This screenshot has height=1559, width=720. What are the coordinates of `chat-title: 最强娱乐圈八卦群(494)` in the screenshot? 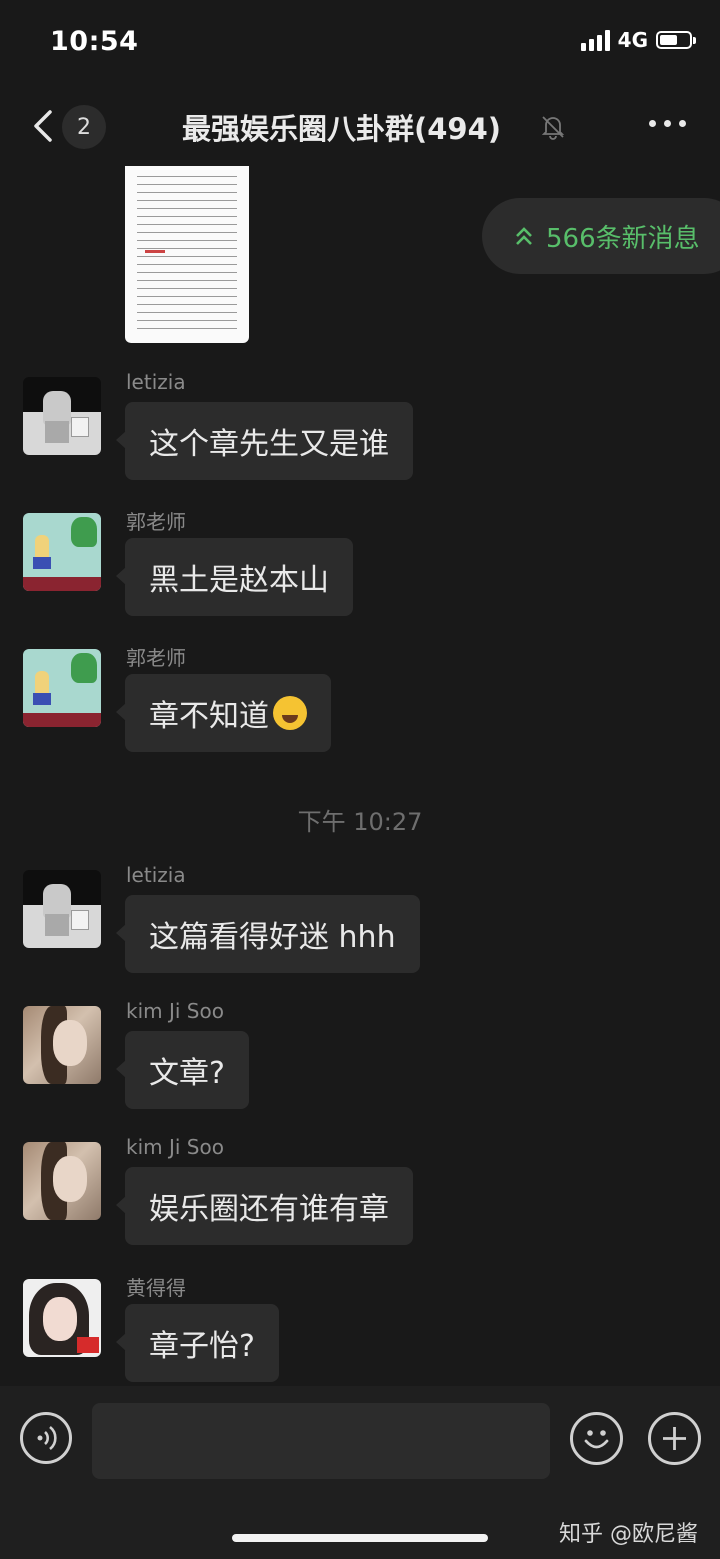 It's located at (342, 129).